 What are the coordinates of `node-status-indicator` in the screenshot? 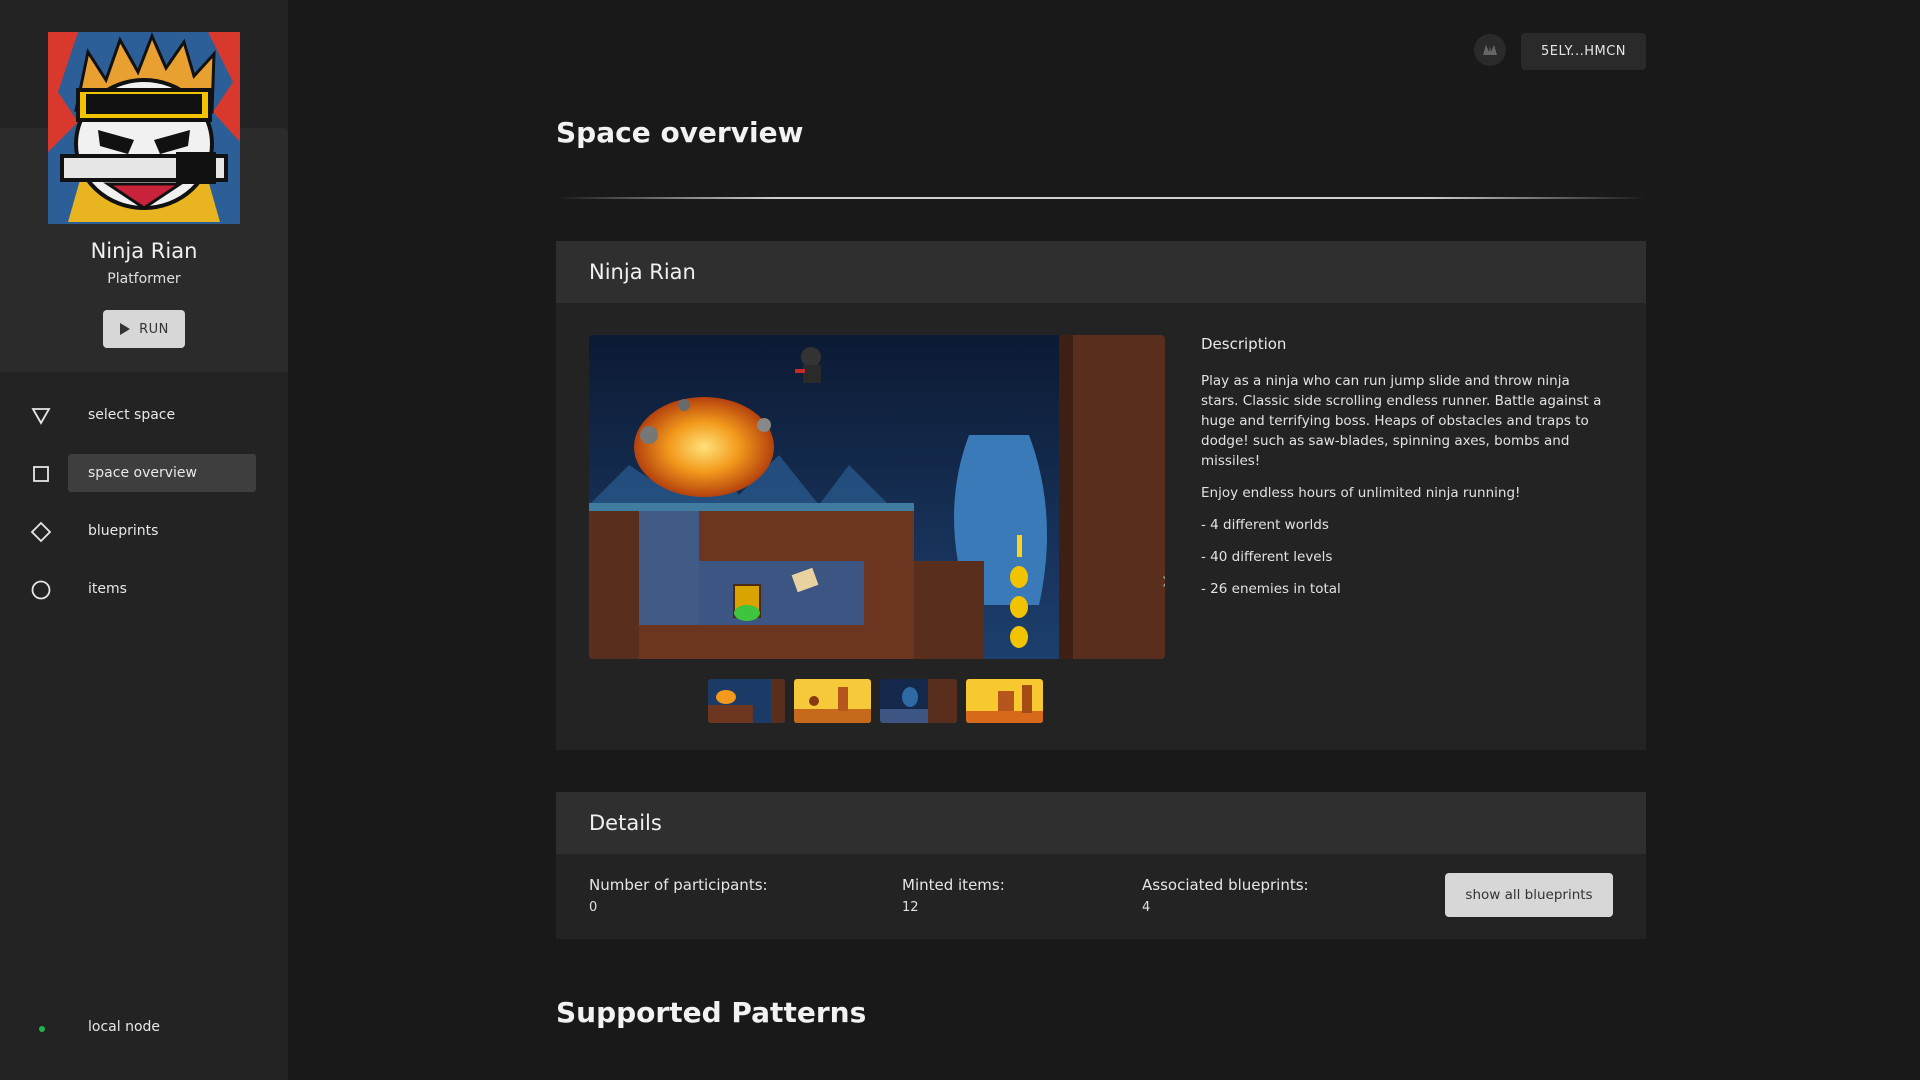 It's located at (42, 1029).